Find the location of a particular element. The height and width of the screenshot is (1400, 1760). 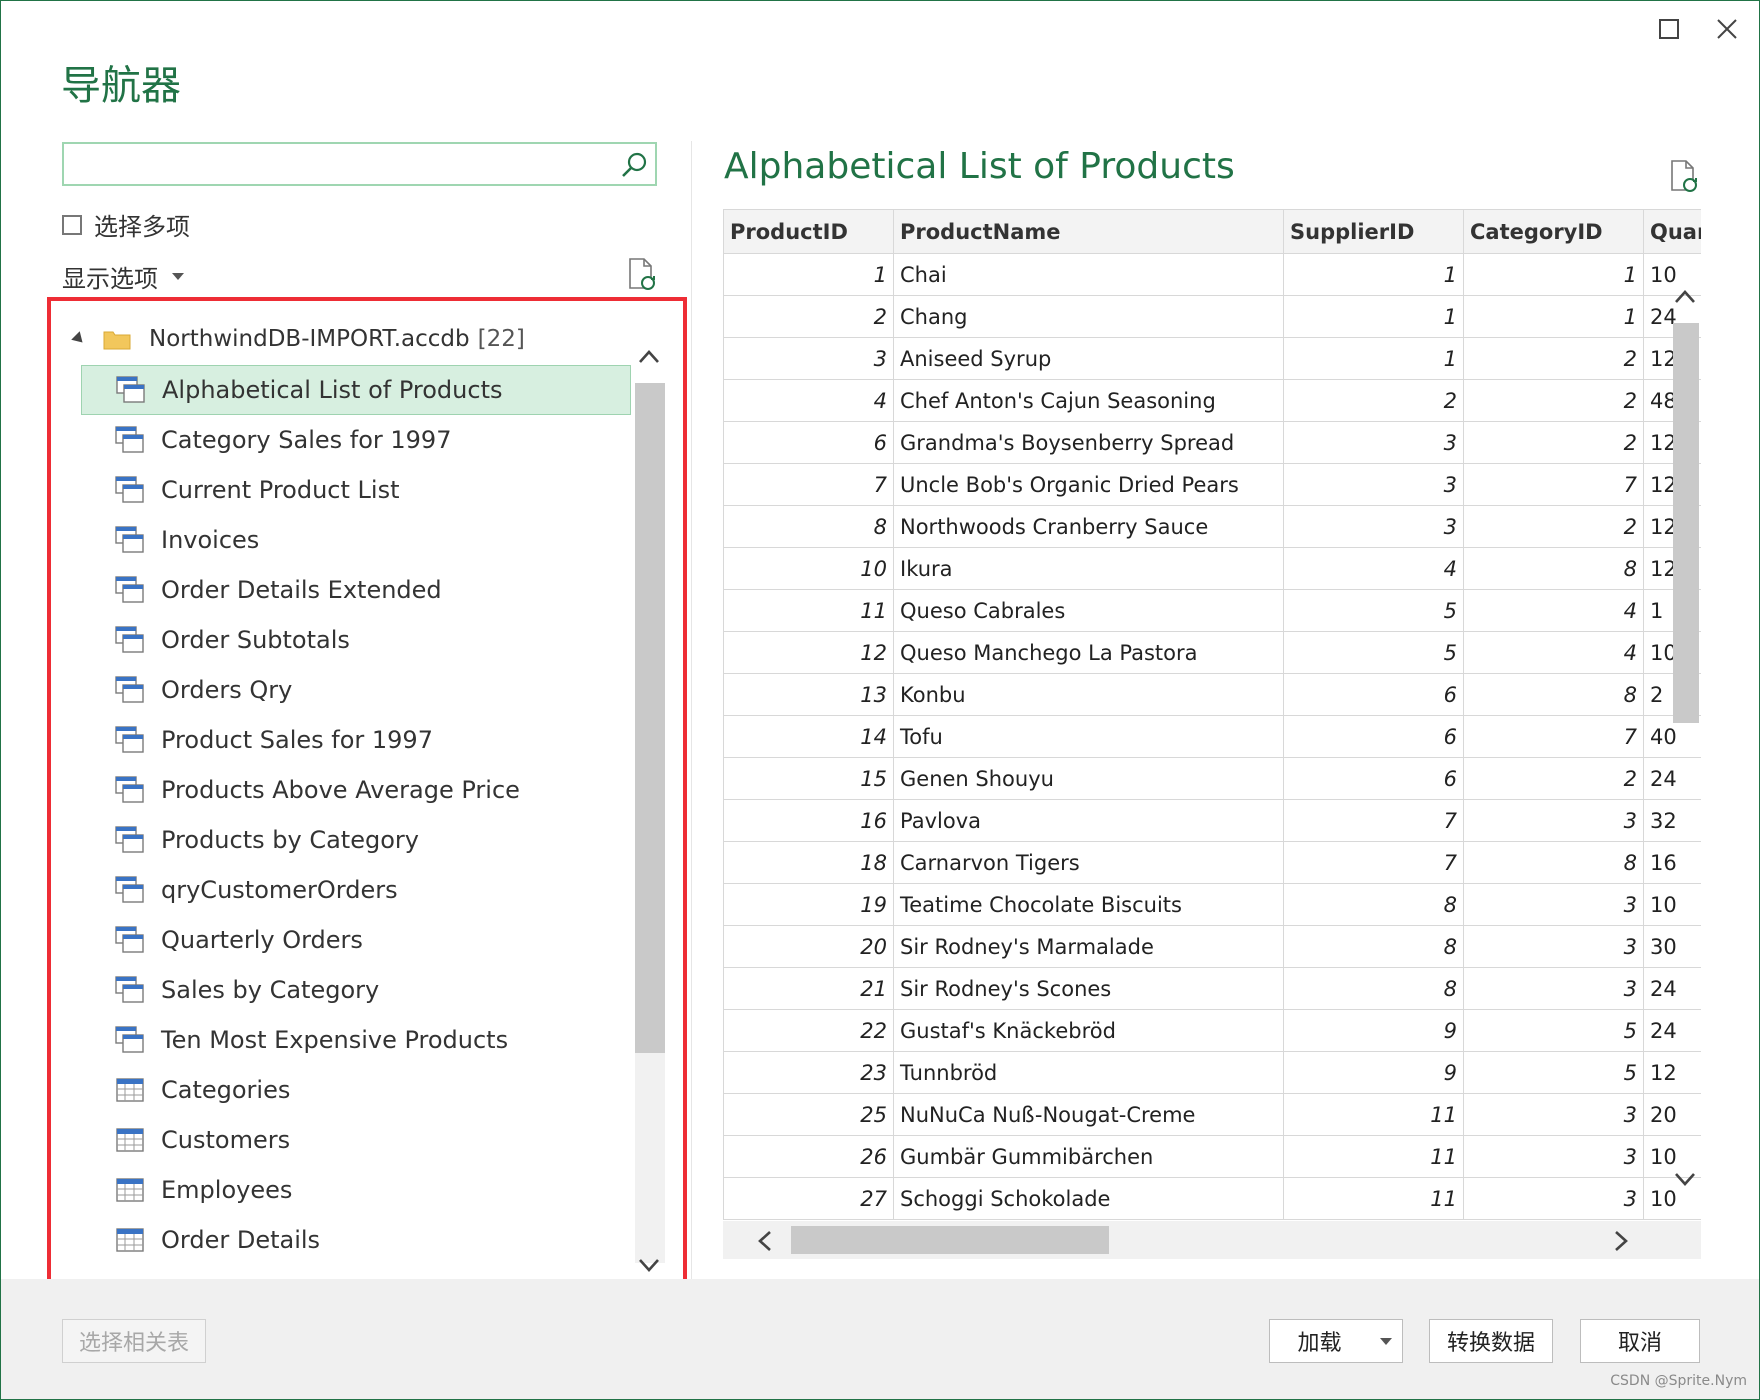

tree-item: Sales by Category is located at coordinates (356, 990).